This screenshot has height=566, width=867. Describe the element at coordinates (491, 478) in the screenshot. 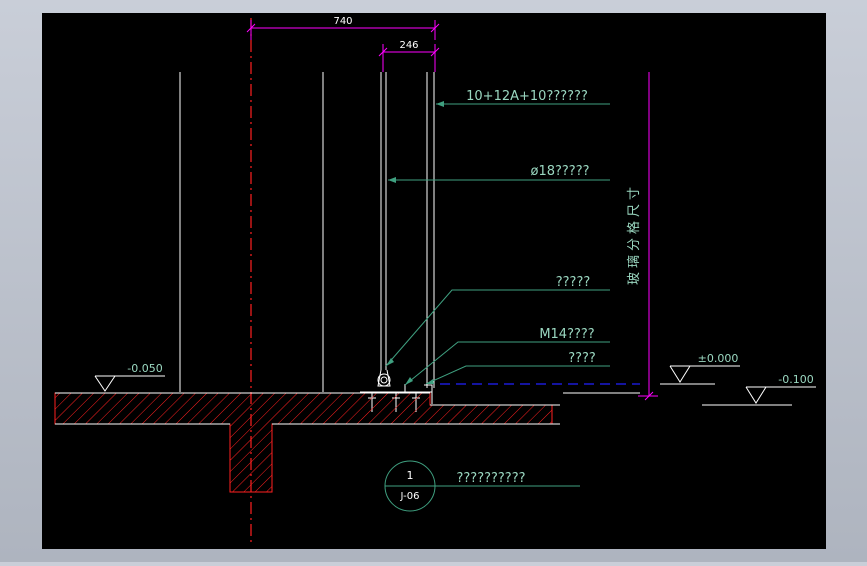

I see `detail-title: ??????????` at that location.